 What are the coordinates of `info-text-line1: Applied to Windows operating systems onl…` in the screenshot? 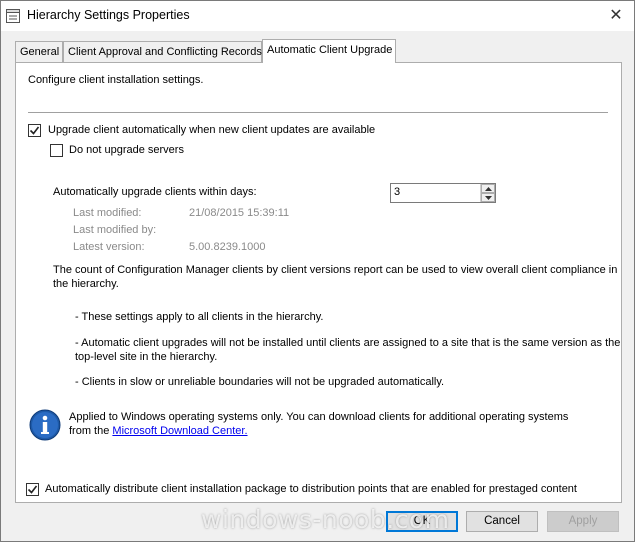 It's located at (319, 417).